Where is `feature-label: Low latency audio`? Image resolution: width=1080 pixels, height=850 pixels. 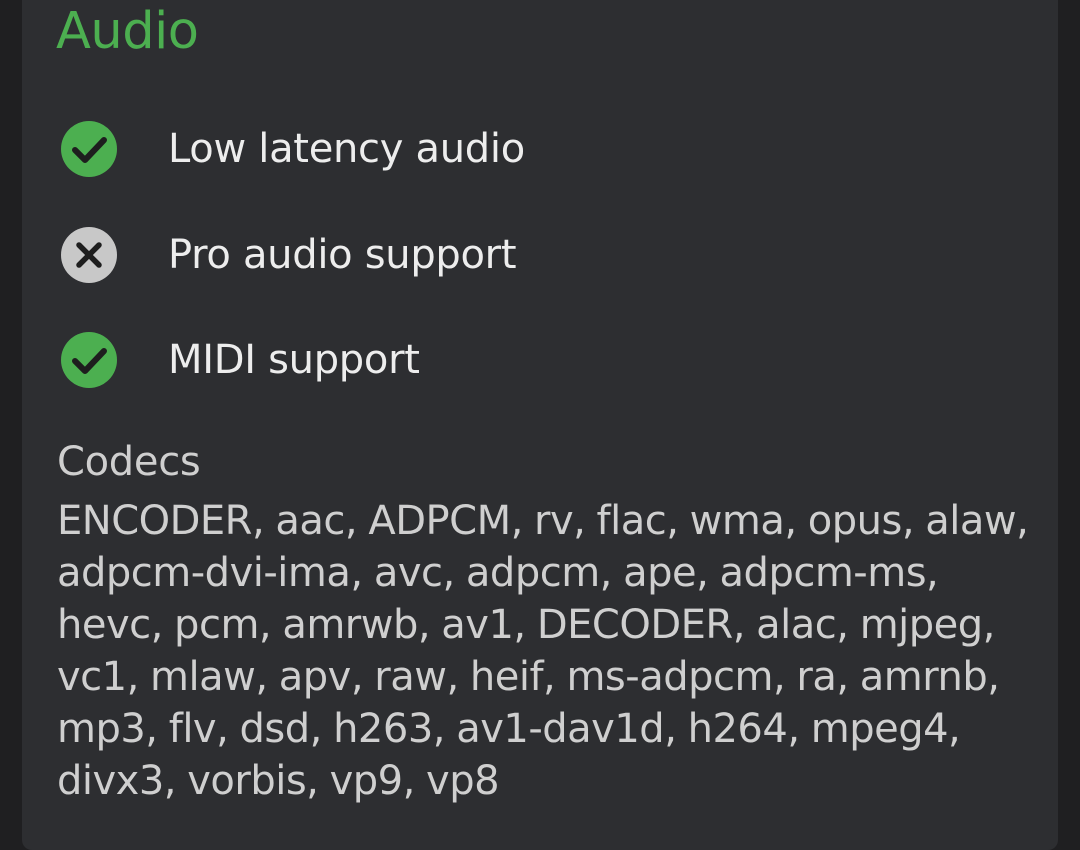
feature-label: Low latency audio is located at coordinates (346, 149).